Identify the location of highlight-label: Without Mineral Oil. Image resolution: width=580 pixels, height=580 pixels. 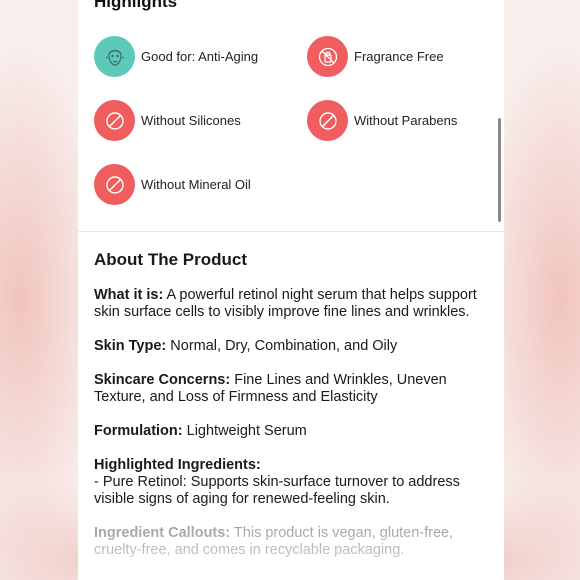
(196, 184).